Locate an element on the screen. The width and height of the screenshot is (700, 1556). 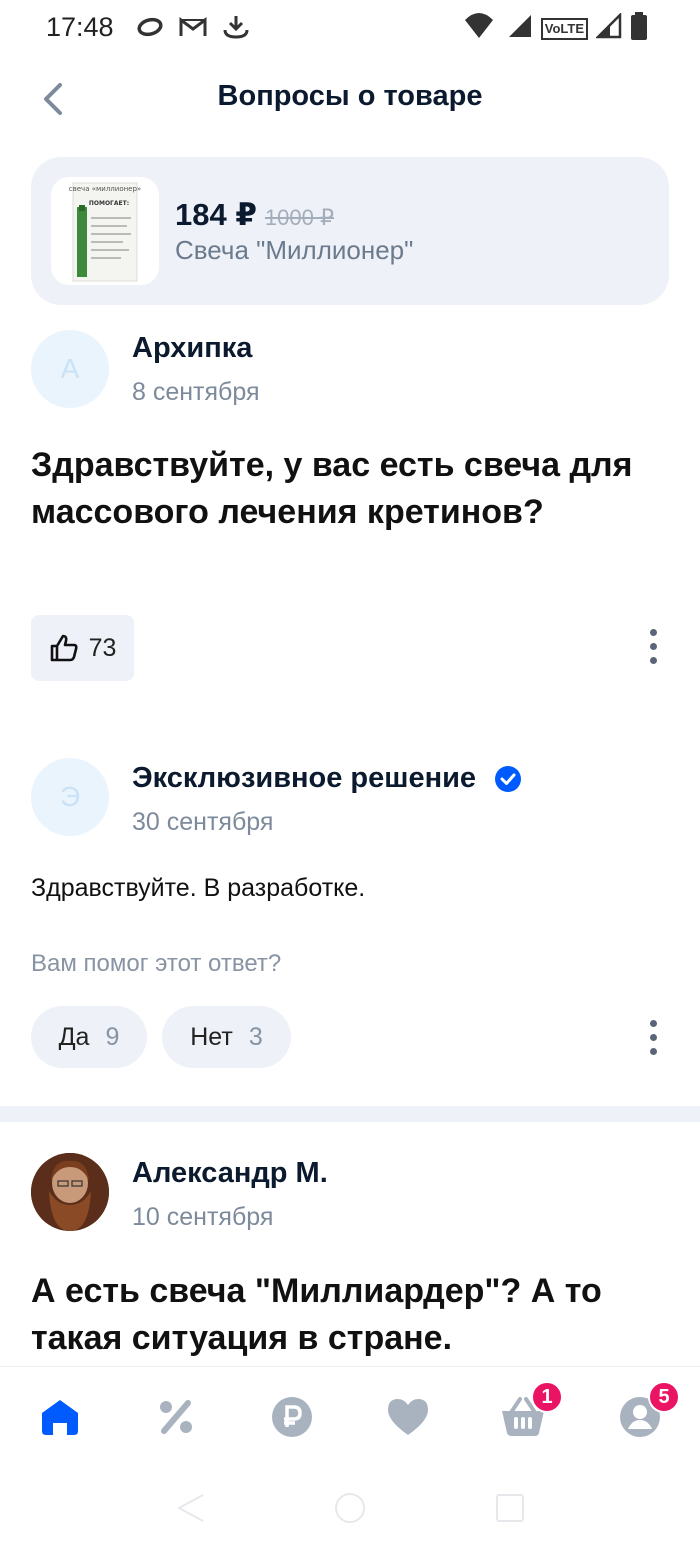
system-navigation-bar is located at coordinates (350, 1511).